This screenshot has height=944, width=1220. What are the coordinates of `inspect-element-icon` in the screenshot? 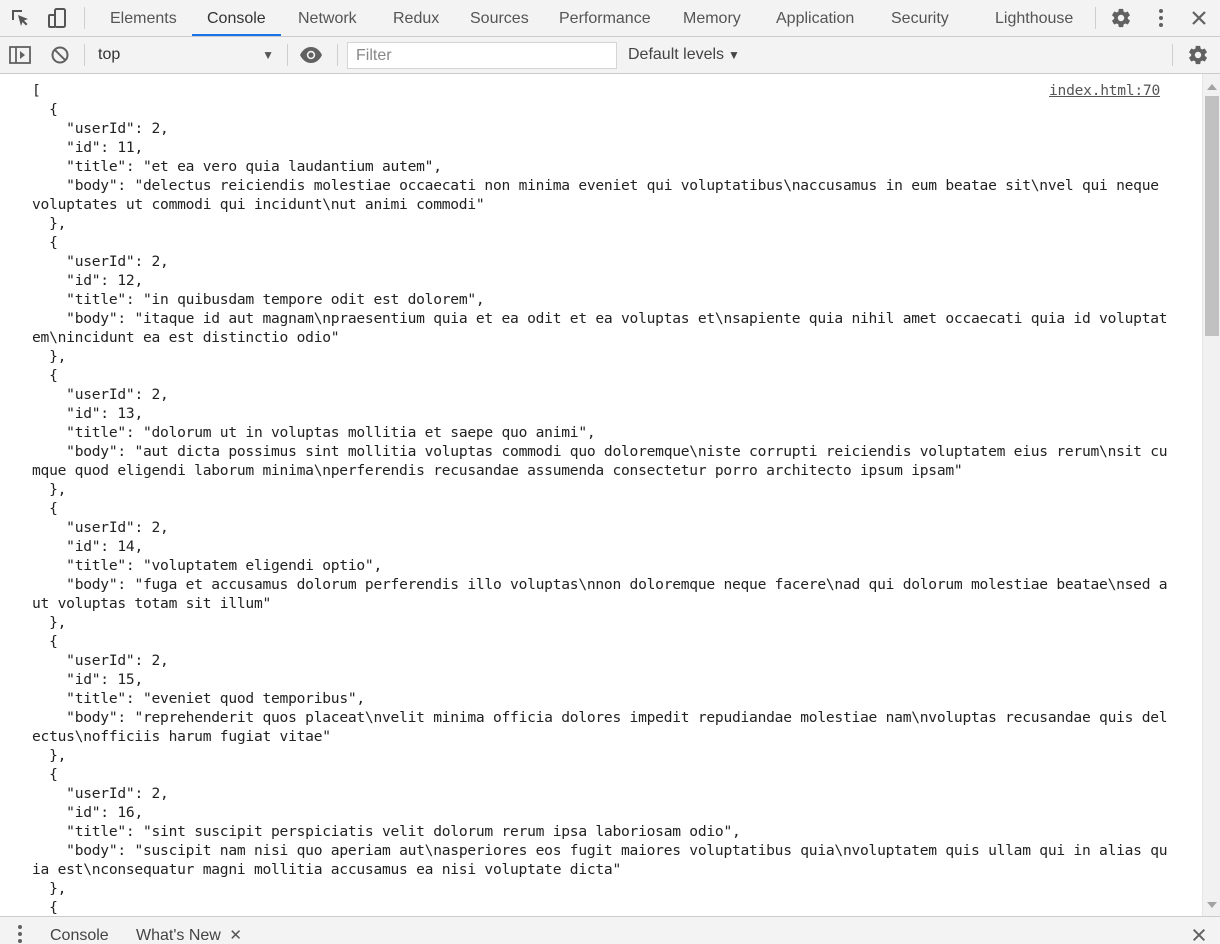 It's located at (20, 18).